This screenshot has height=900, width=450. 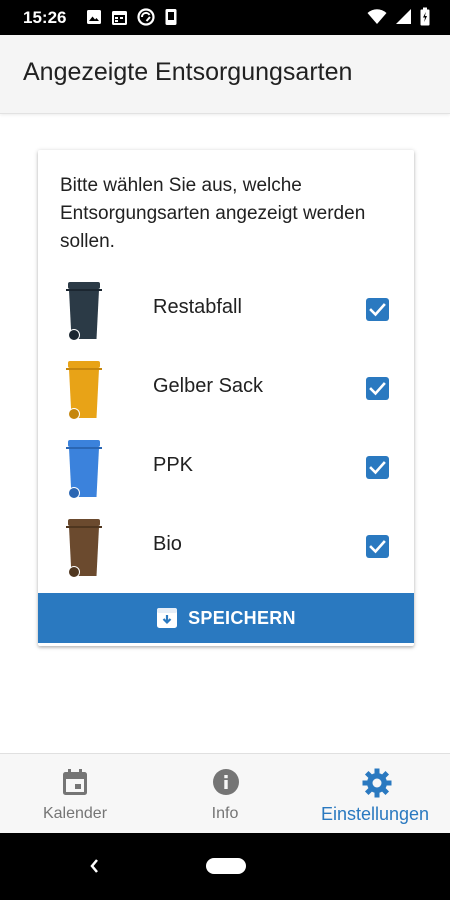 I want to click on nav-label: Info, so click(x=225, y=813).